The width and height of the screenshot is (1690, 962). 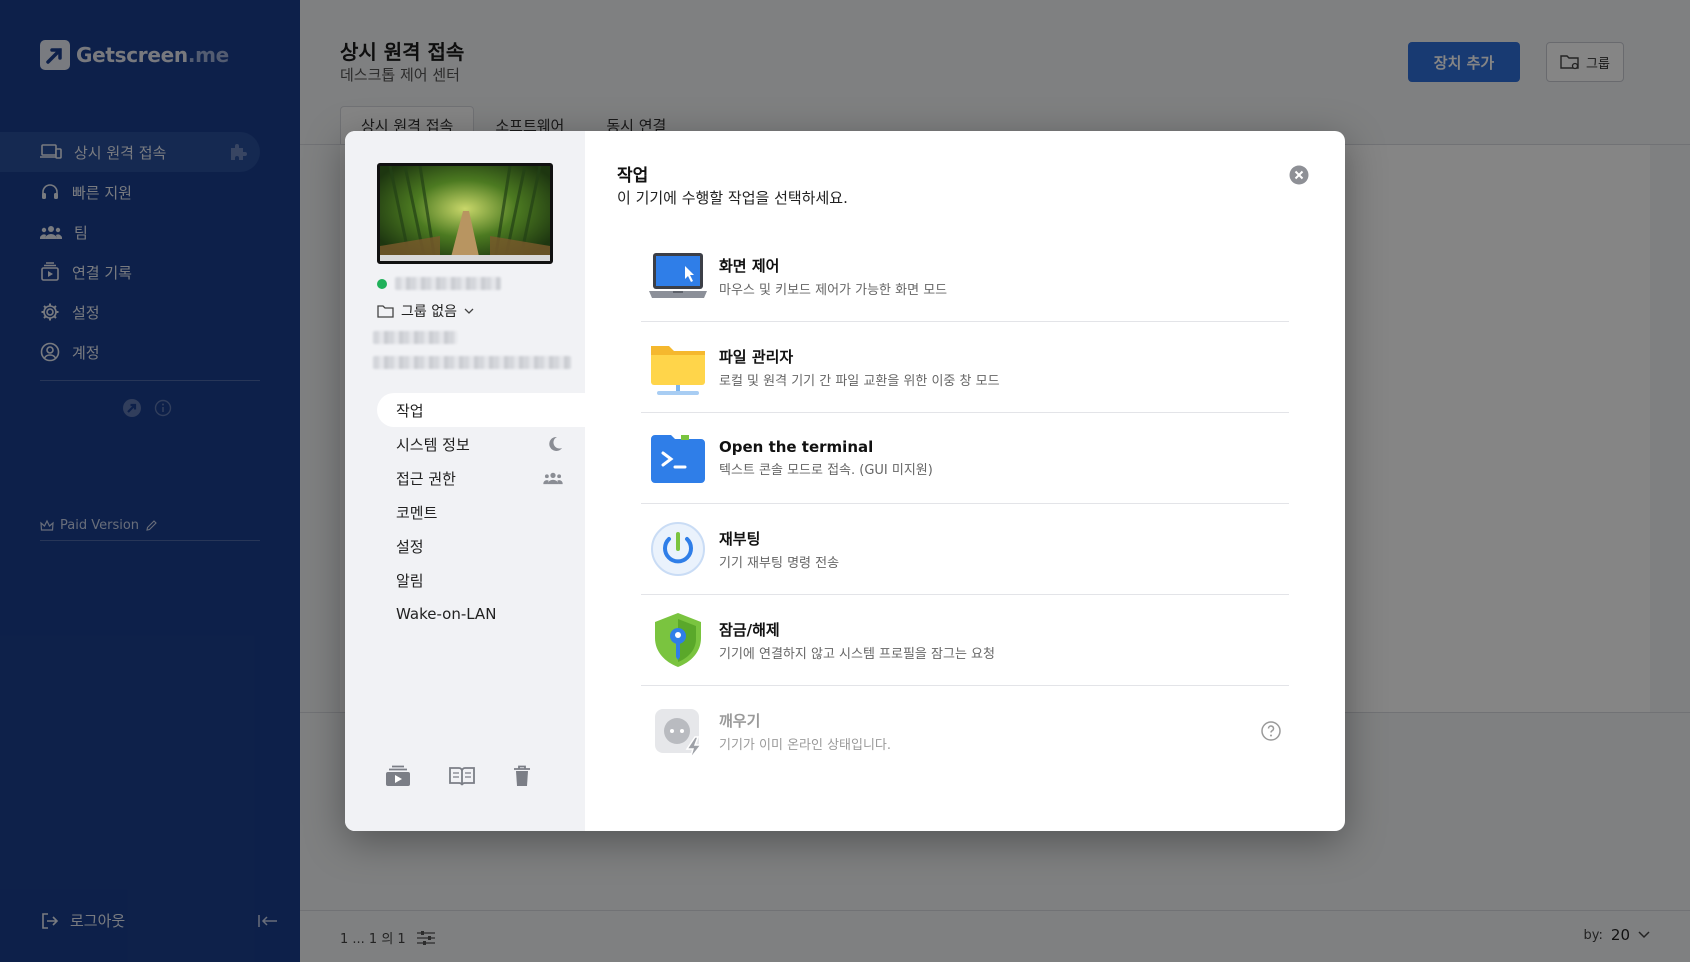 I want to click on action-wake: 깨우기 기기가 이미 온라인 상태입니다., so click(x=965, y=731).